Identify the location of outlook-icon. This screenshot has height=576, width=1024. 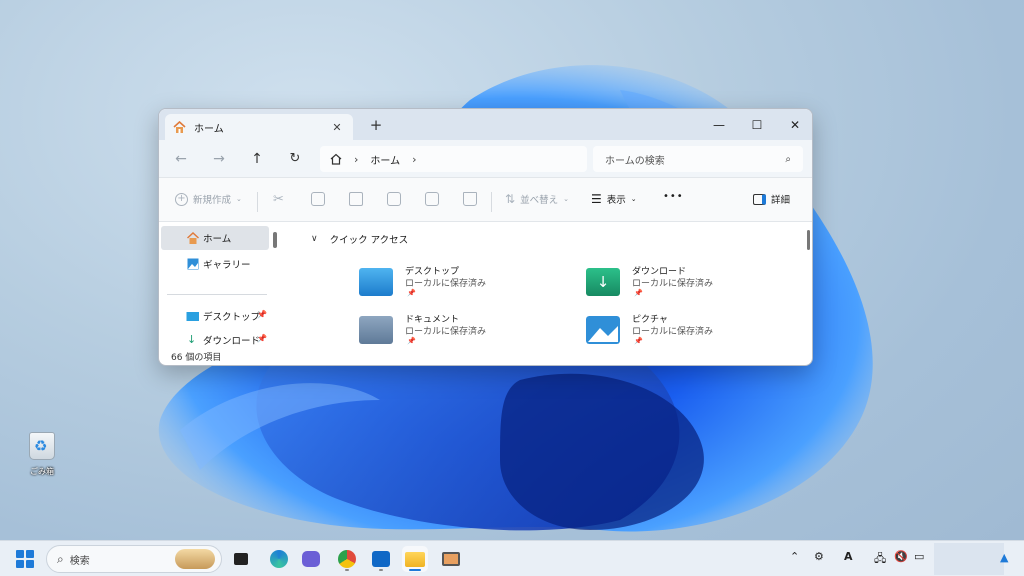
(381, 559).